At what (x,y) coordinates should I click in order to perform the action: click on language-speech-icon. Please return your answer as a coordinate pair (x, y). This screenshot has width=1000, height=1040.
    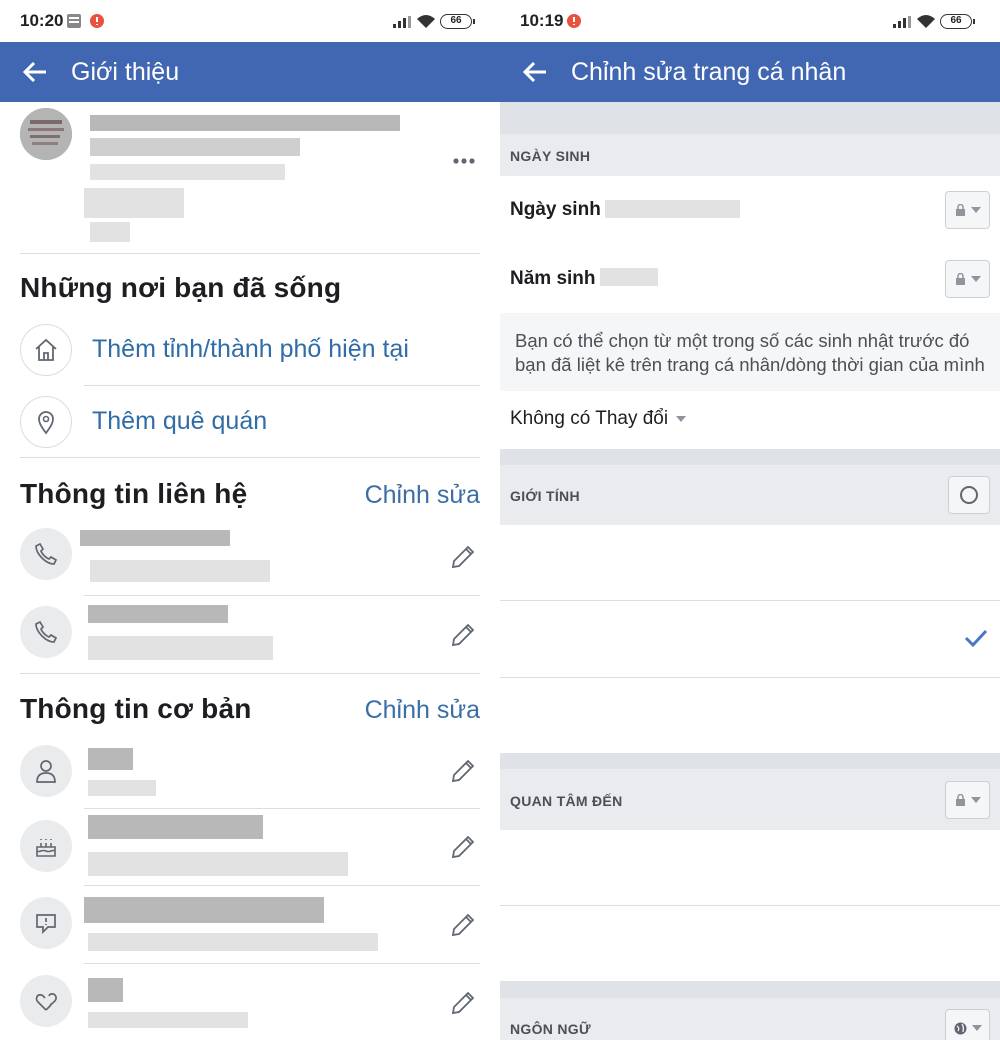
    Looking at the image, I should click on (46, 923).